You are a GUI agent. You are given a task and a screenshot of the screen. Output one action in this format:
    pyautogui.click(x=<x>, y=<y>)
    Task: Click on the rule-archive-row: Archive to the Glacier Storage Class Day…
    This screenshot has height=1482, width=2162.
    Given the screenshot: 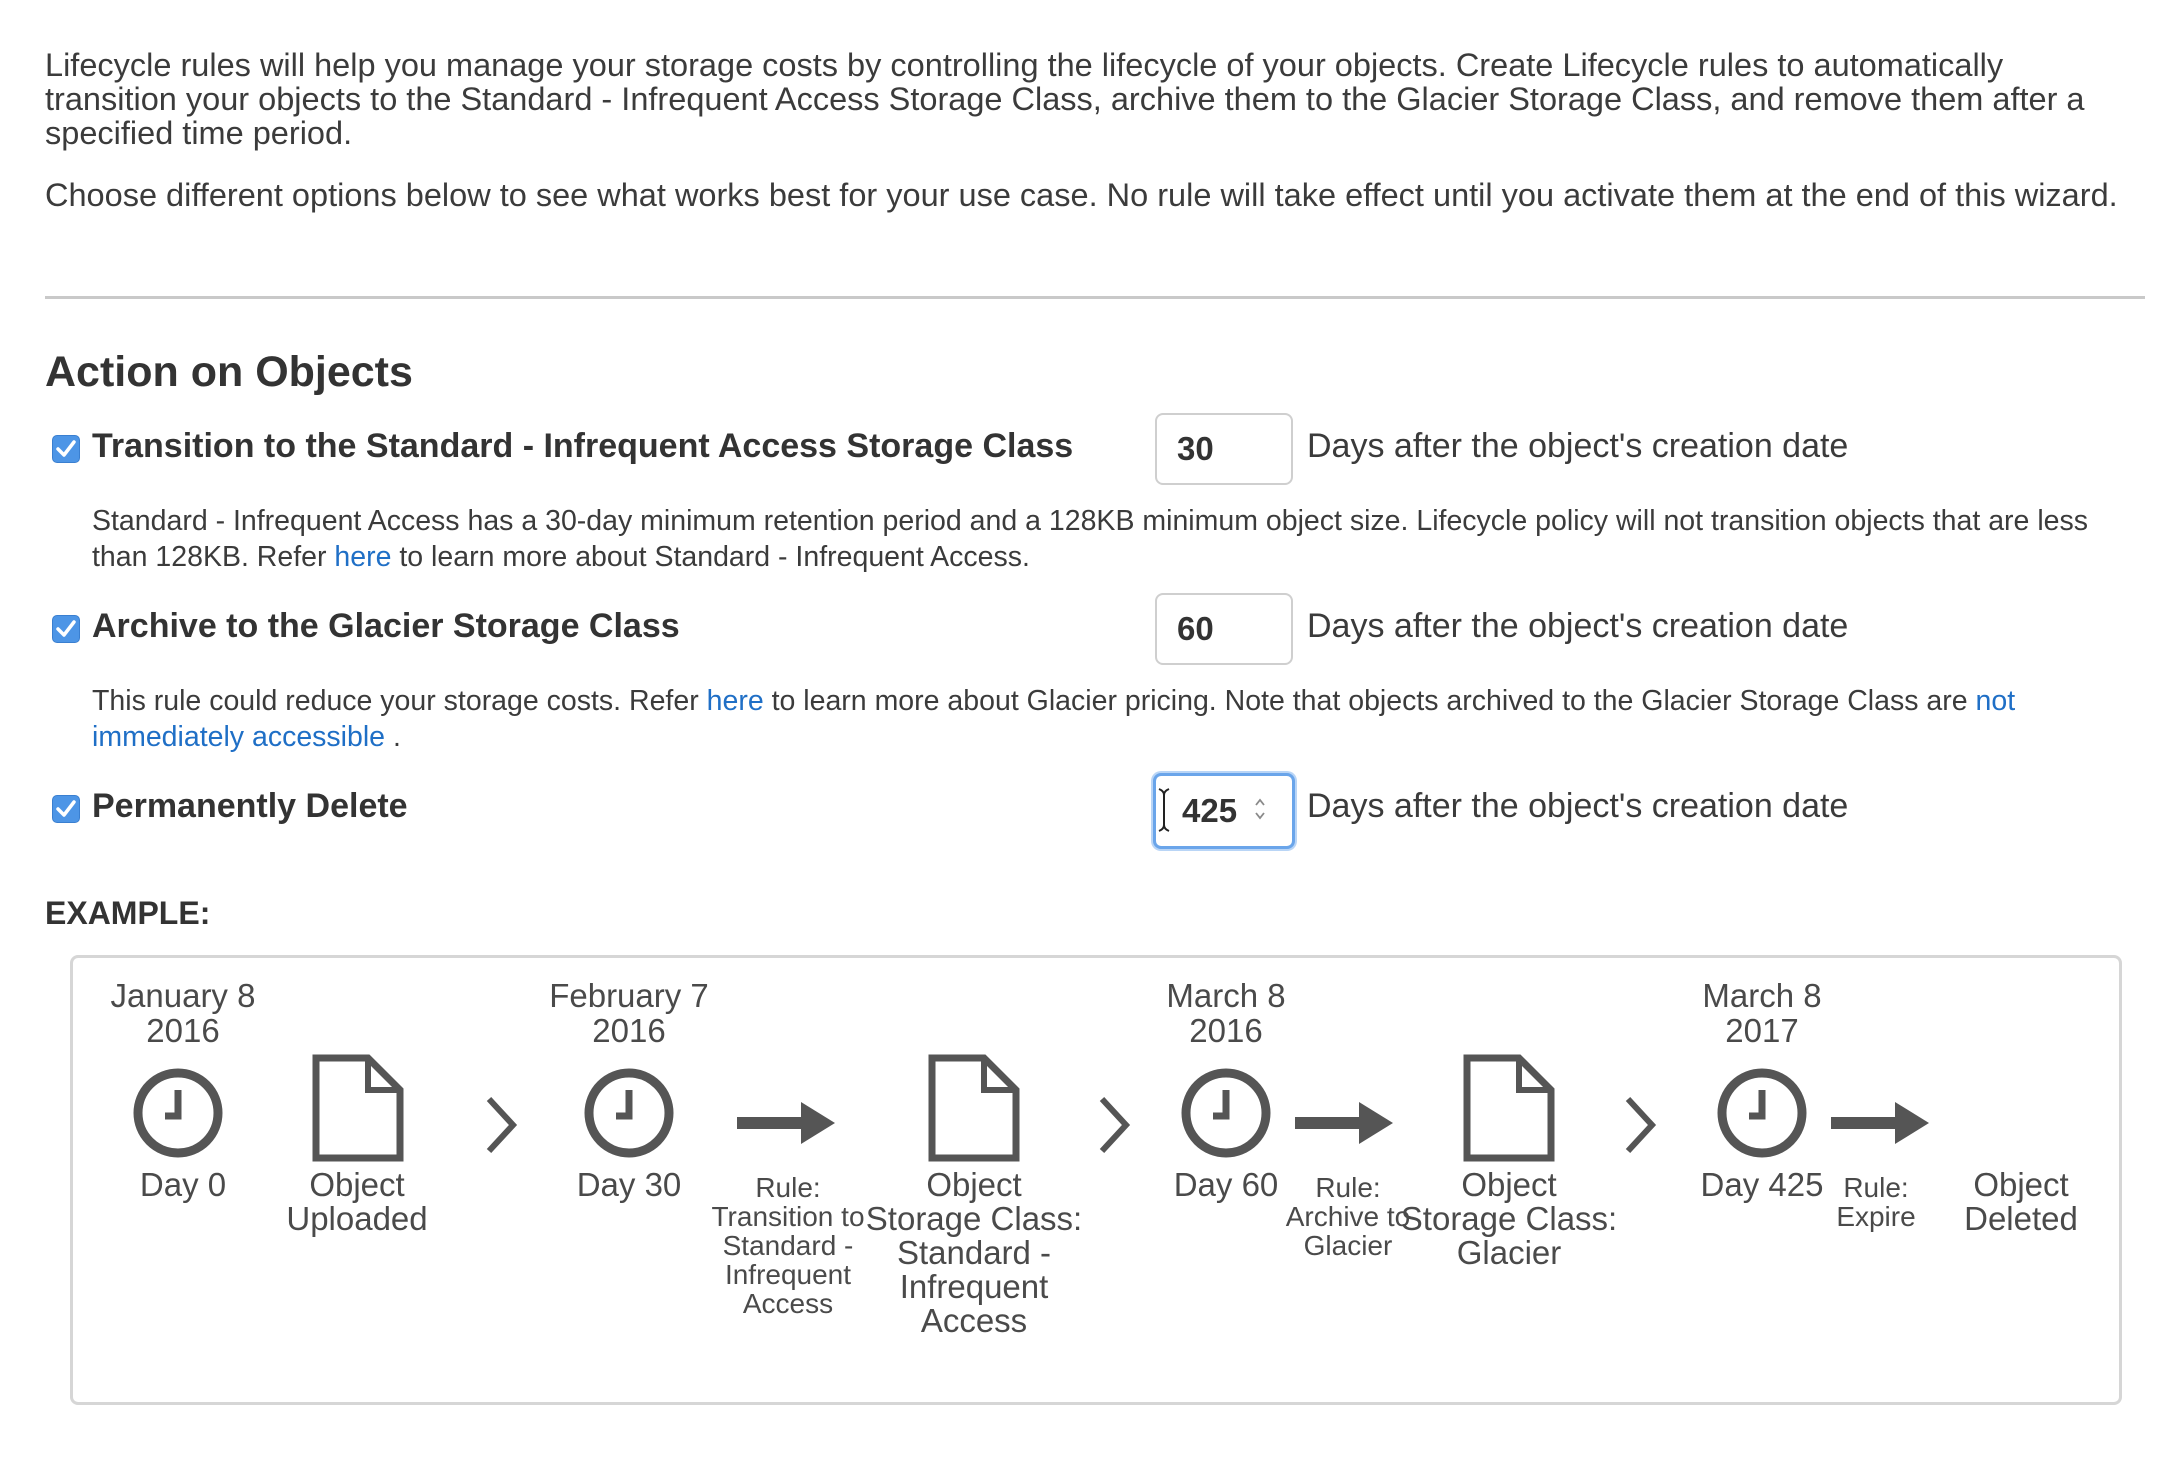 What is the action you would take?
    pyautogui.click(x=1081, y=629)
    